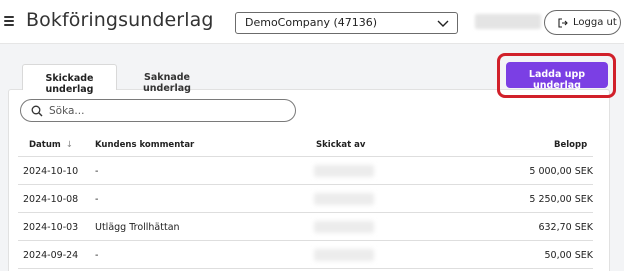  What do you see at coordinates (51, 199) in the screenshot?
I see `row-date: 2024-10-08` at bounding box center [51, 199].